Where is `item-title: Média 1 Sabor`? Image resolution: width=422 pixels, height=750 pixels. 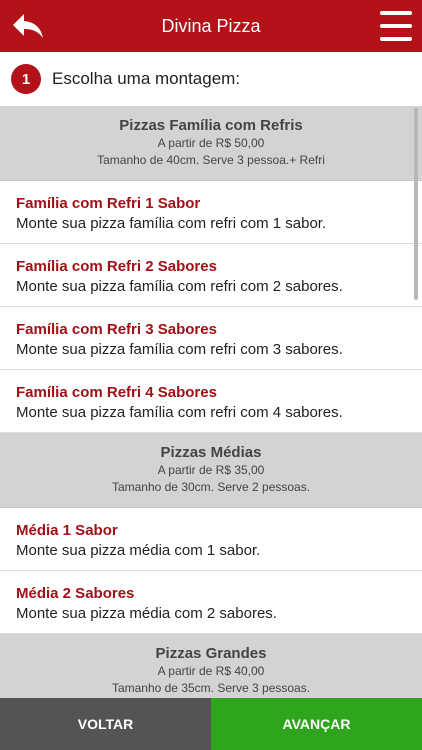 item-title: Média 1 Sabor is located at coordinates (67, 530).